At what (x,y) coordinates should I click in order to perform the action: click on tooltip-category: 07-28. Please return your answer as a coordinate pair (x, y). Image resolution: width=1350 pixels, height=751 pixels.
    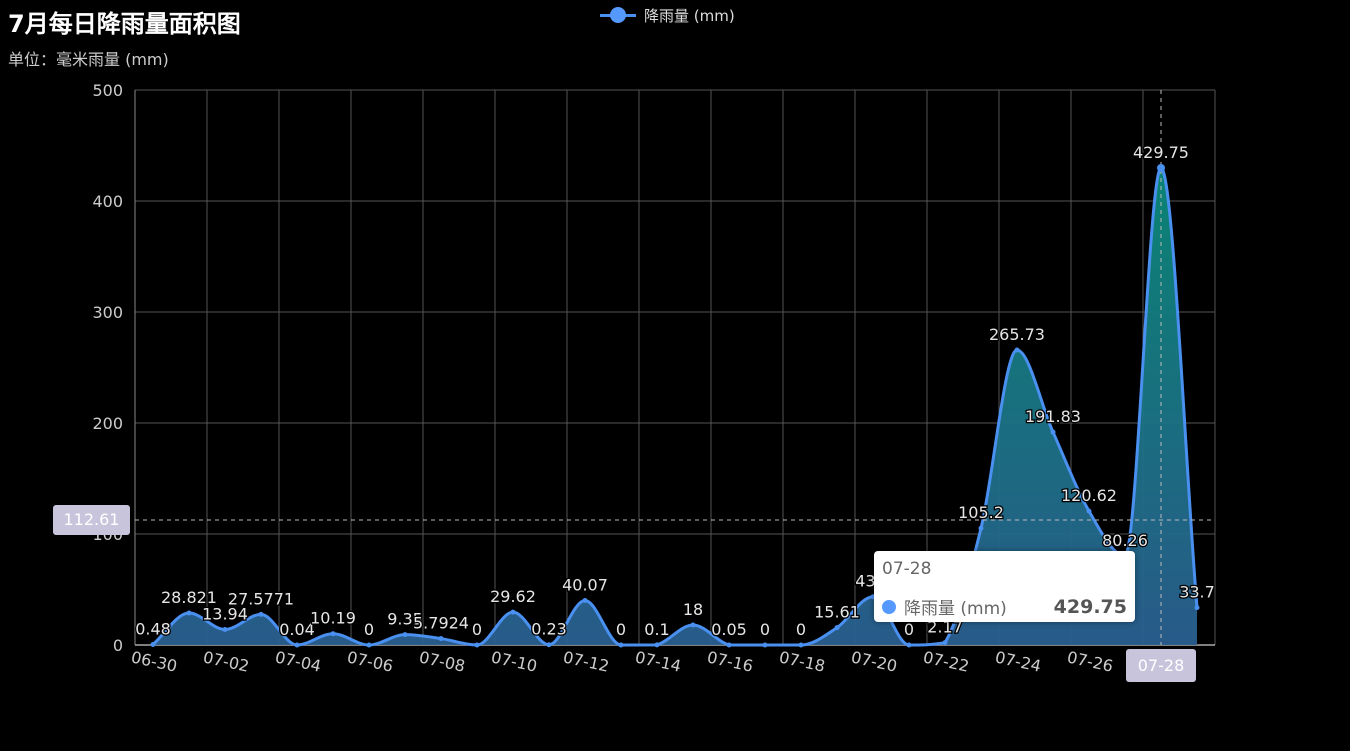
    Looking at the image, I should click on (907, 569).